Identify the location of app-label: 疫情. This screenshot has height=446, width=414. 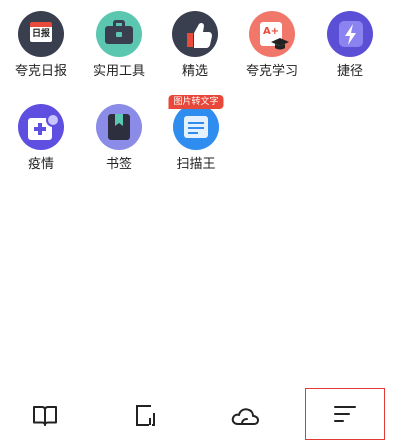
(40, 164).